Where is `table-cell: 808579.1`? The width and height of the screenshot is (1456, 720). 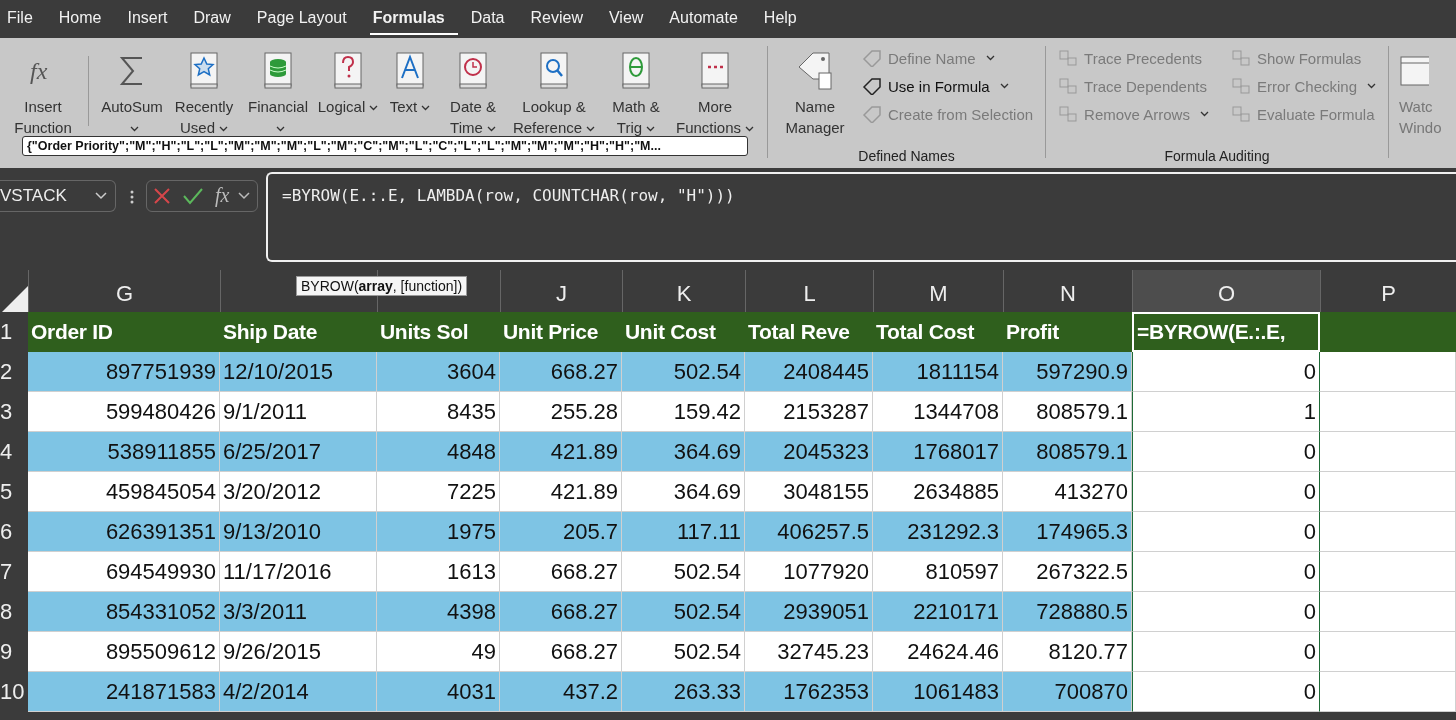
table-cell: 808579.1 is located at coordinates (1067, 412).